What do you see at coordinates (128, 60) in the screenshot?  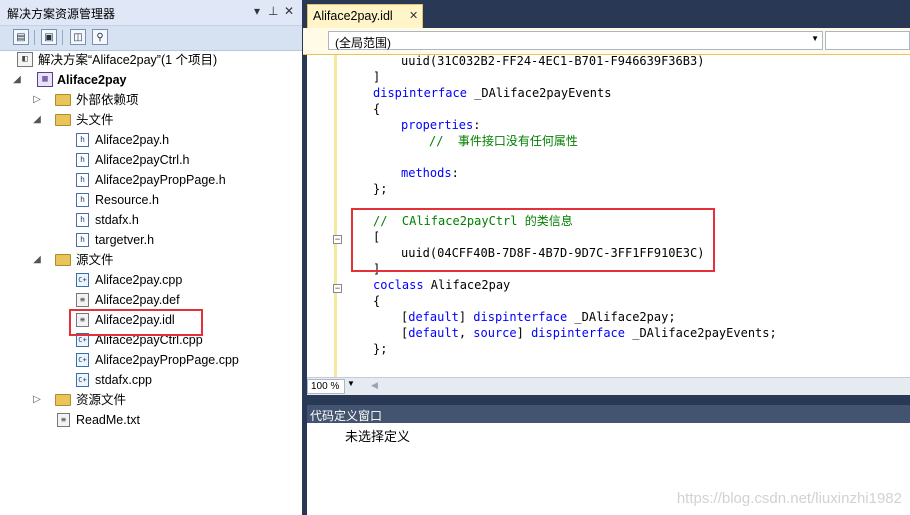 I see `solution-label: 解决方案“Aliface2pay”(1 个项目)` at bounding box center [128, 60].